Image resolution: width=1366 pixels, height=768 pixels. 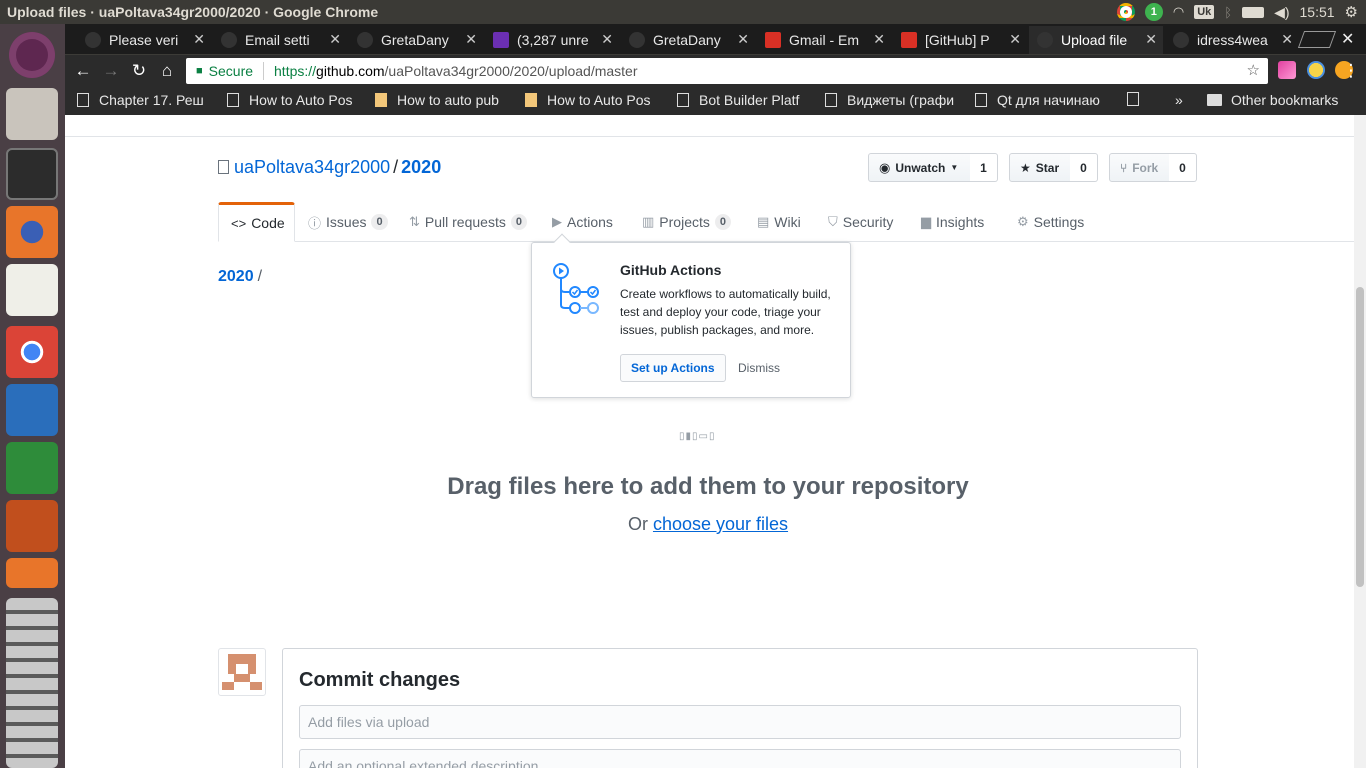 What do you see at coordinates (32, 290) in the screenshot?
I see `text-editor-icon` at bounding box center [32, 290].